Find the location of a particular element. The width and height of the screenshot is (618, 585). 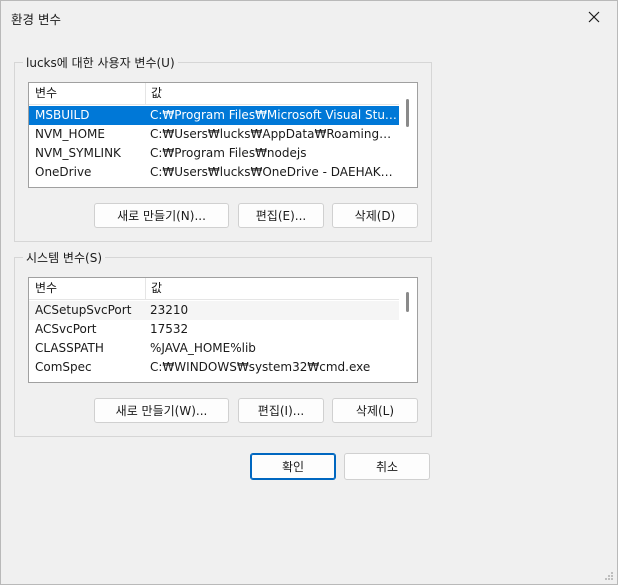

variable-value: C:₩WINDOWS₩system32₩cmd.exe is located at coordinates (260, 367).